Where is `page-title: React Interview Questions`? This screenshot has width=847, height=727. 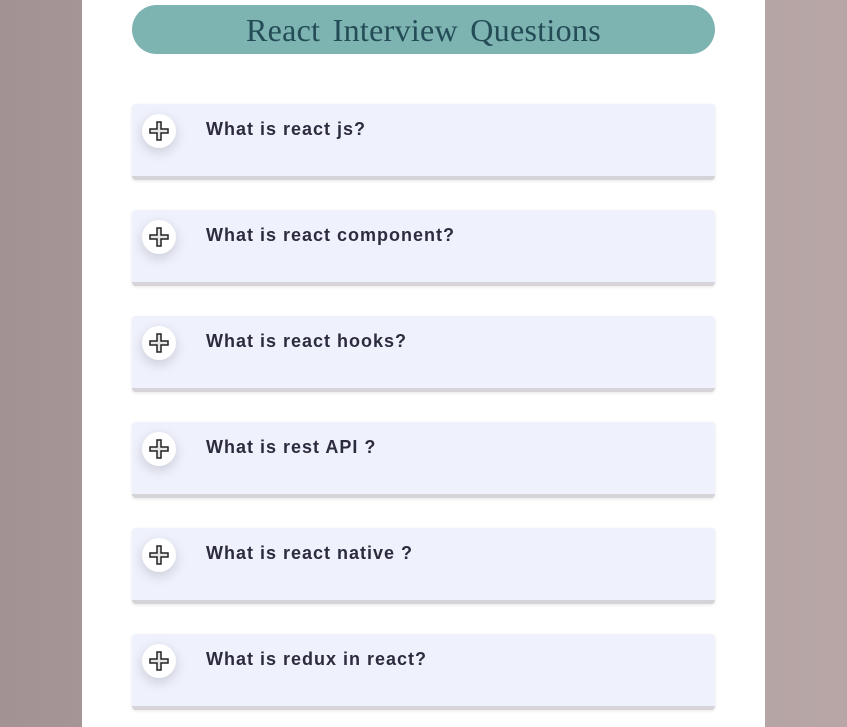
page-title: React Interview Questions is located at coordinates (423, 29).